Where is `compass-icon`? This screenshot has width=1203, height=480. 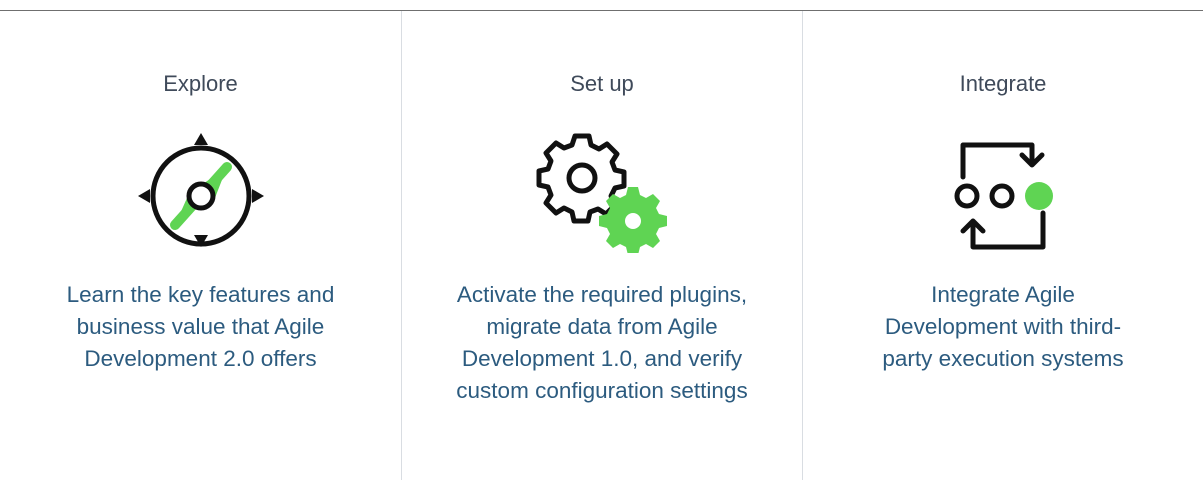 compass-icon is located at coordinates (201, 188).